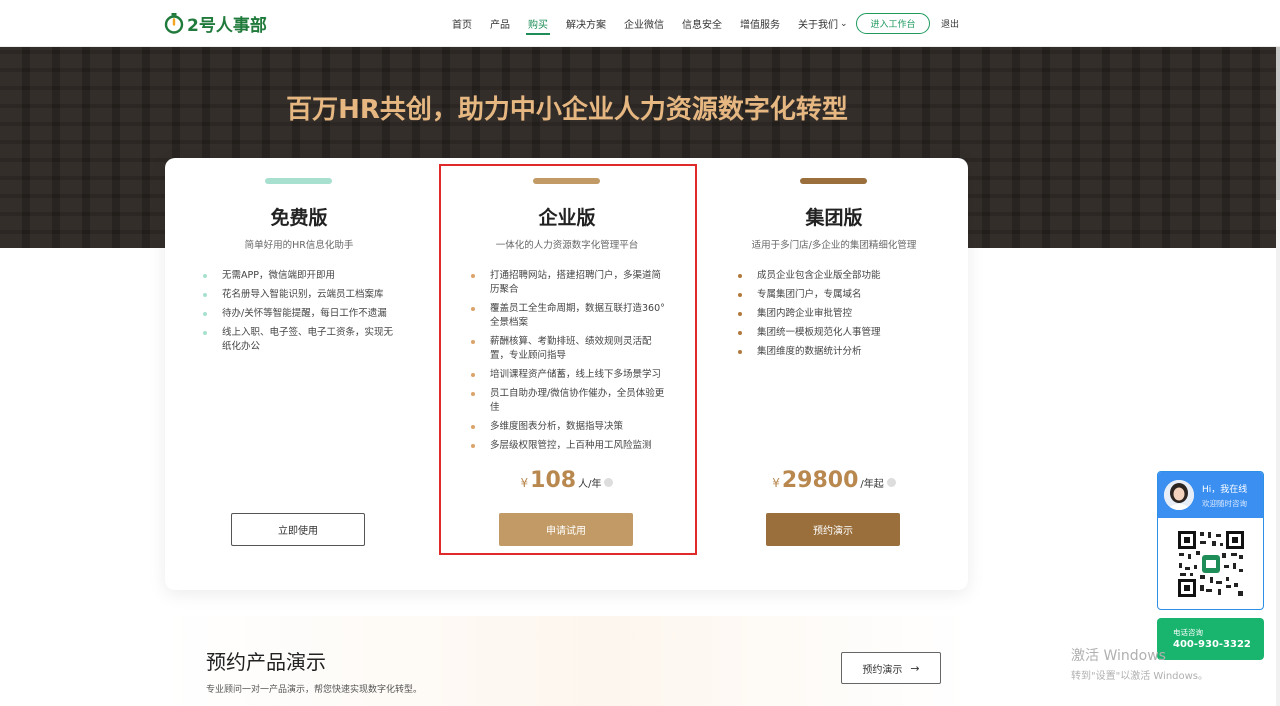 The width and height of the screenshot is (1280, 706). Describe the element at coordinates (1188, 632) in the screenshot. I see `phone-label: 电话咨询` at that location.